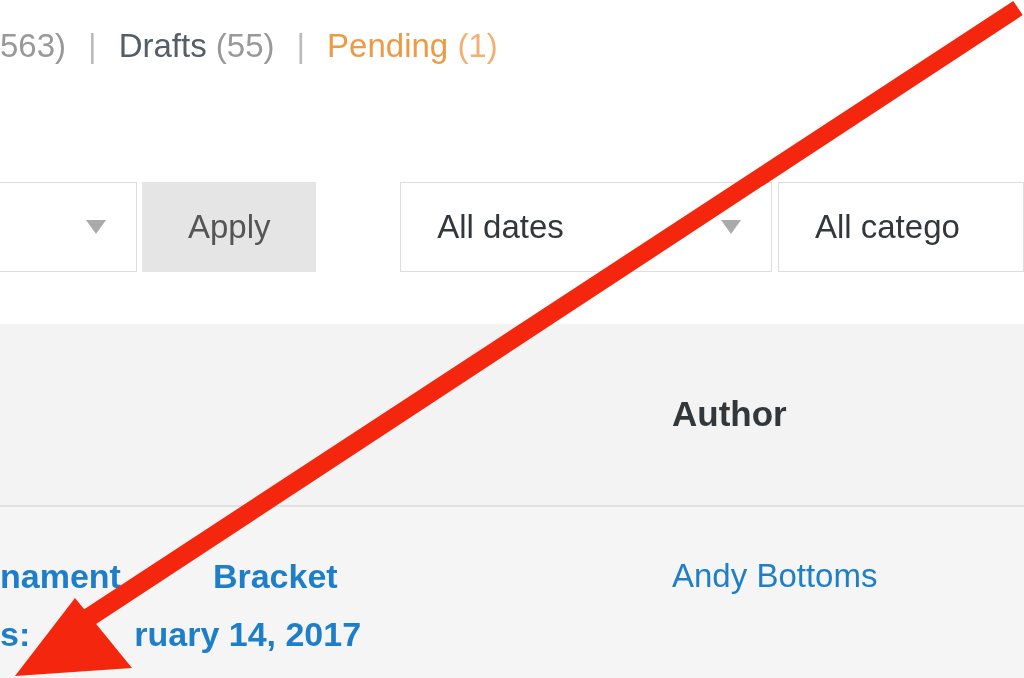  What do you see at coordinates (729, 414) in the screenshot?
I see `column-header: Author` at bounding box center [729, 414].